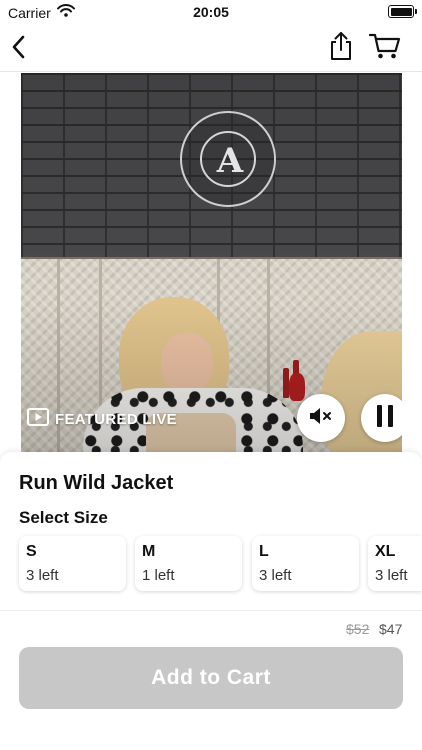 Image resolution: width=422 pixels, height=750 pixels. Describe the element at coordinates (264, 551) in the screenshot. I see `size-label: L` at that location.